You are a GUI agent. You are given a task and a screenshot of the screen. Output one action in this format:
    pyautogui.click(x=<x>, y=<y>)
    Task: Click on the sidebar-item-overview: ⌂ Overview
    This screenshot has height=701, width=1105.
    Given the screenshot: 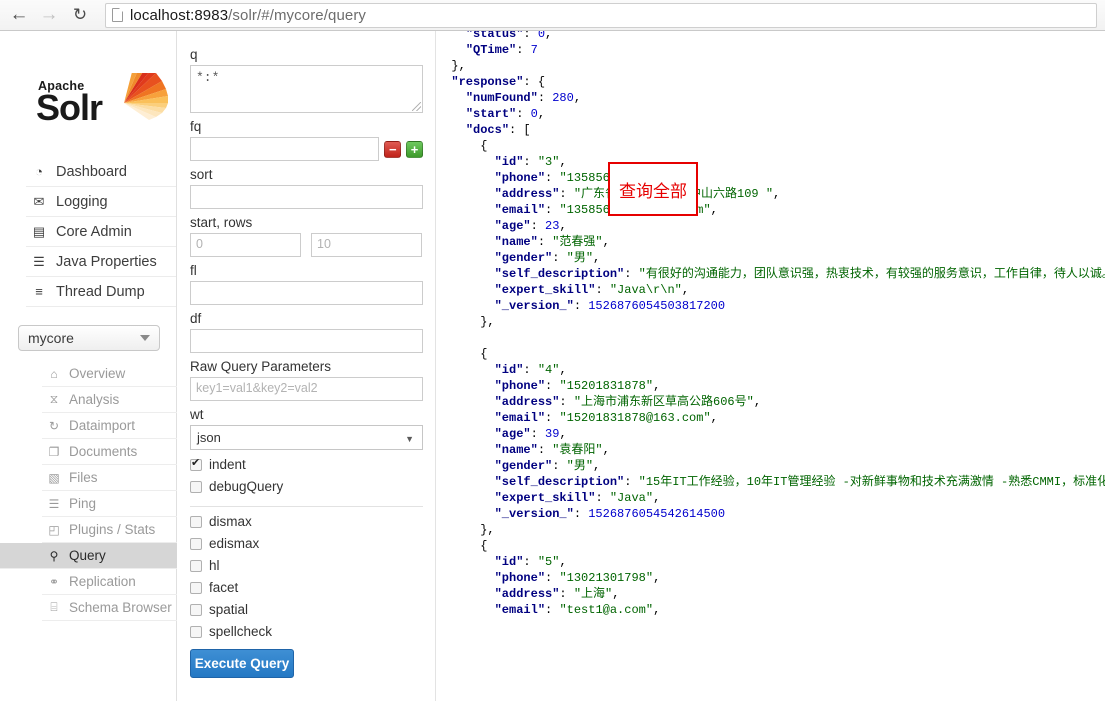 What is the action you would take?
    pyautogui.click(x=109, y=374)
    